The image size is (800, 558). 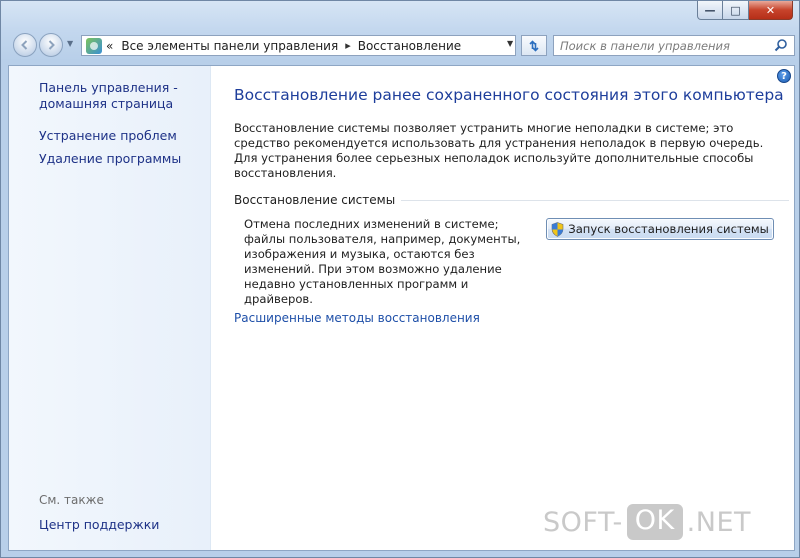 What do you see at coordinates (784, 76) in the screenshot?
I see `help-icon: ?` at bounding box center [784, 76].